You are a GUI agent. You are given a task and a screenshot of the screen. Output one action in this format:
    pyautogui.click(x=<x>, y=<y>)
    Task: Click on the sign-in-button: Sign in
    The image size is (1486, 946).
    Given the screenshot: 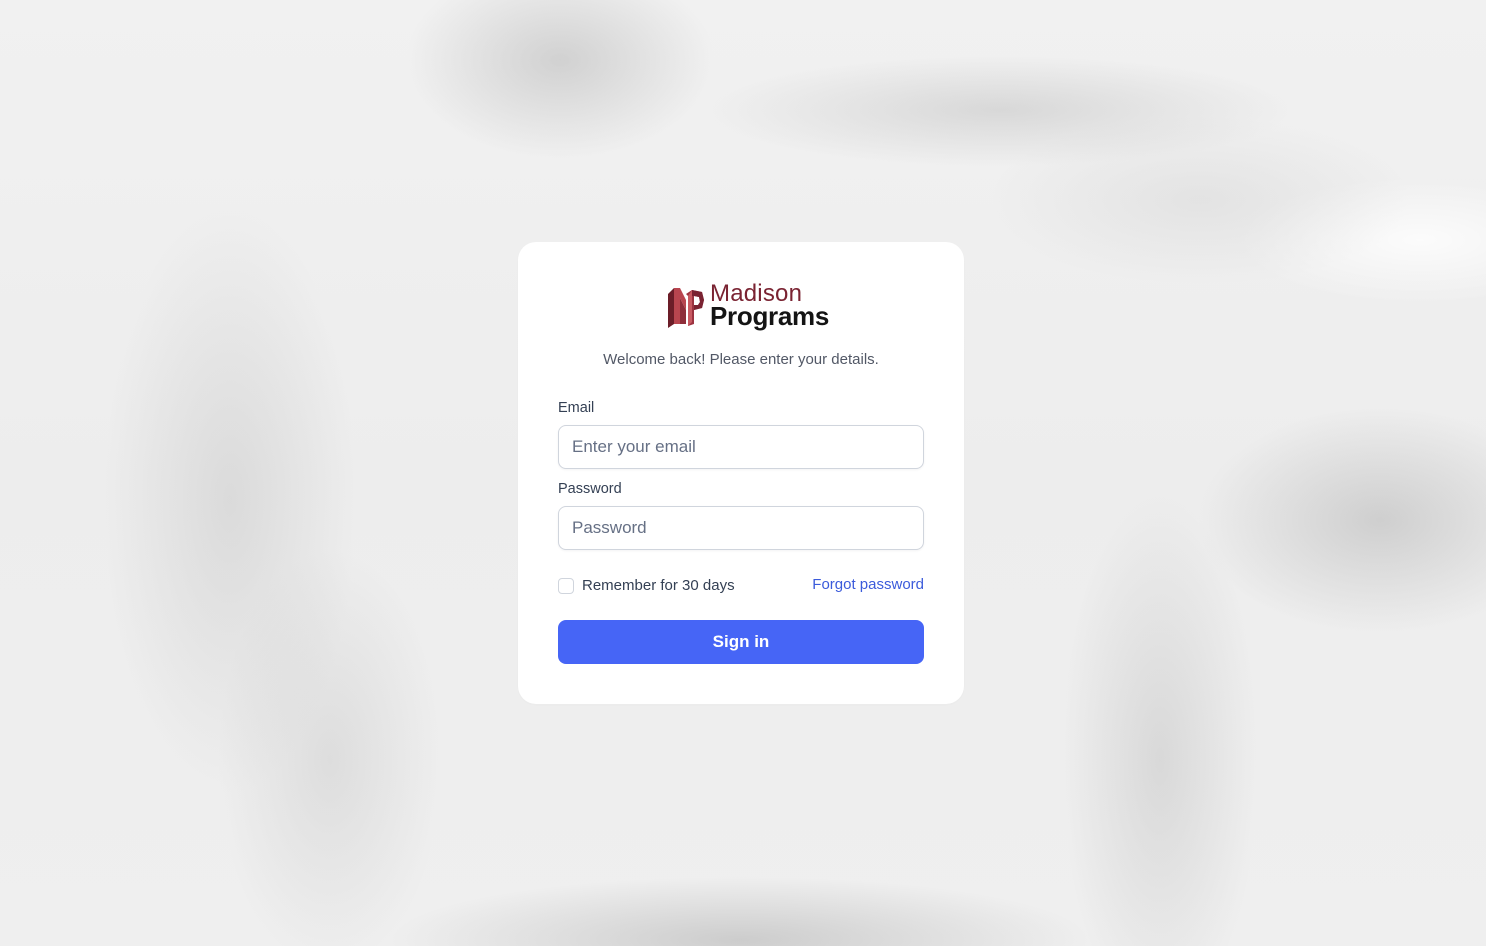 What is the action you would take?
    pyautogui.click(x=741, y=642)
    